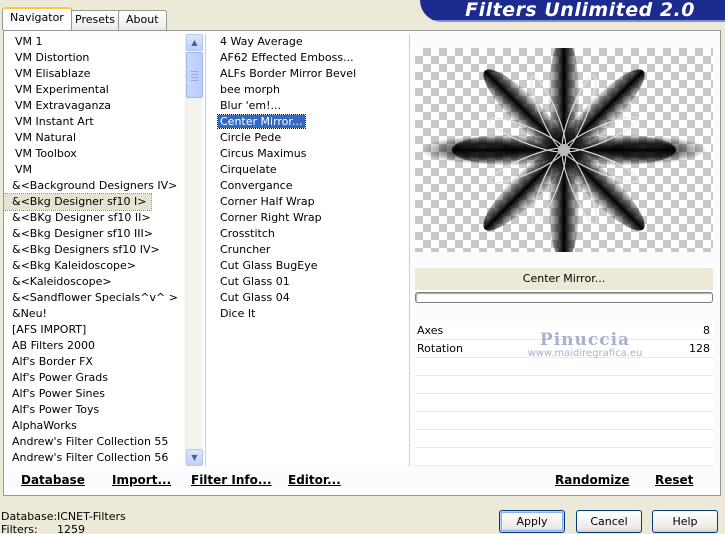 The height and width of the screenshot is (534, 725). Describe the element at coordinates (94, 330) in the screenshot. I see `category-item: [AFS IMPORT]` at that location.